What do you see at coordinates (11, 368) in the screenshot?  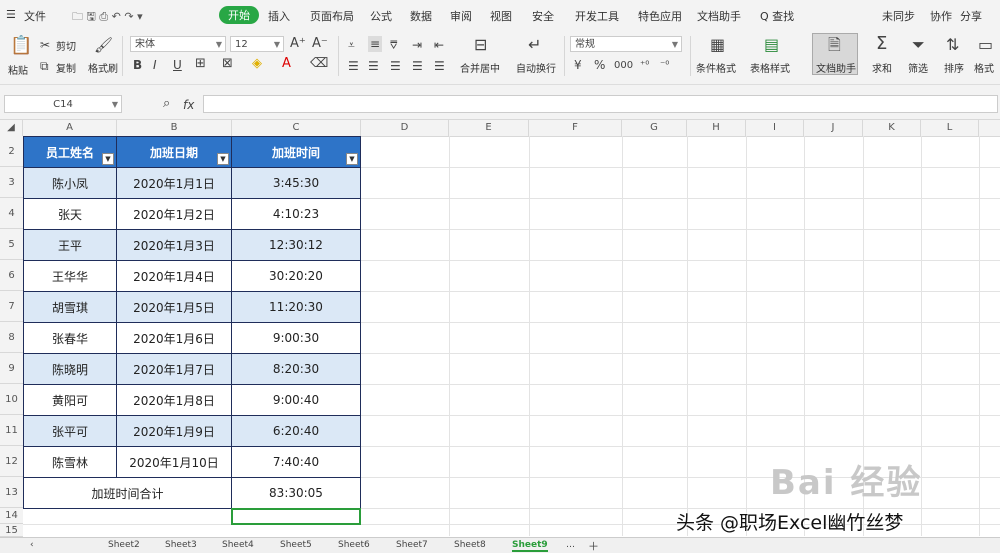 I see `row-header-9: 9` at bounding box center [11, 368].